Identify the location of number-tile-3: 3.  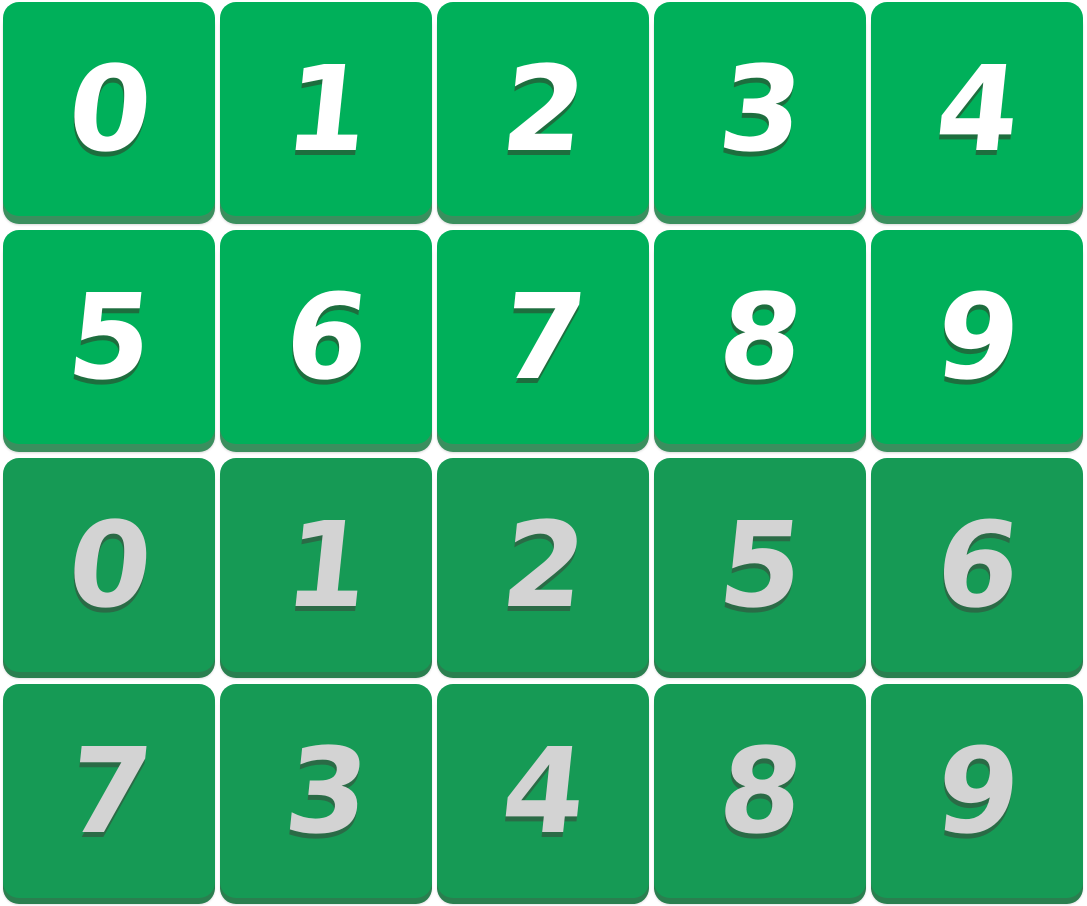
(760, 109).